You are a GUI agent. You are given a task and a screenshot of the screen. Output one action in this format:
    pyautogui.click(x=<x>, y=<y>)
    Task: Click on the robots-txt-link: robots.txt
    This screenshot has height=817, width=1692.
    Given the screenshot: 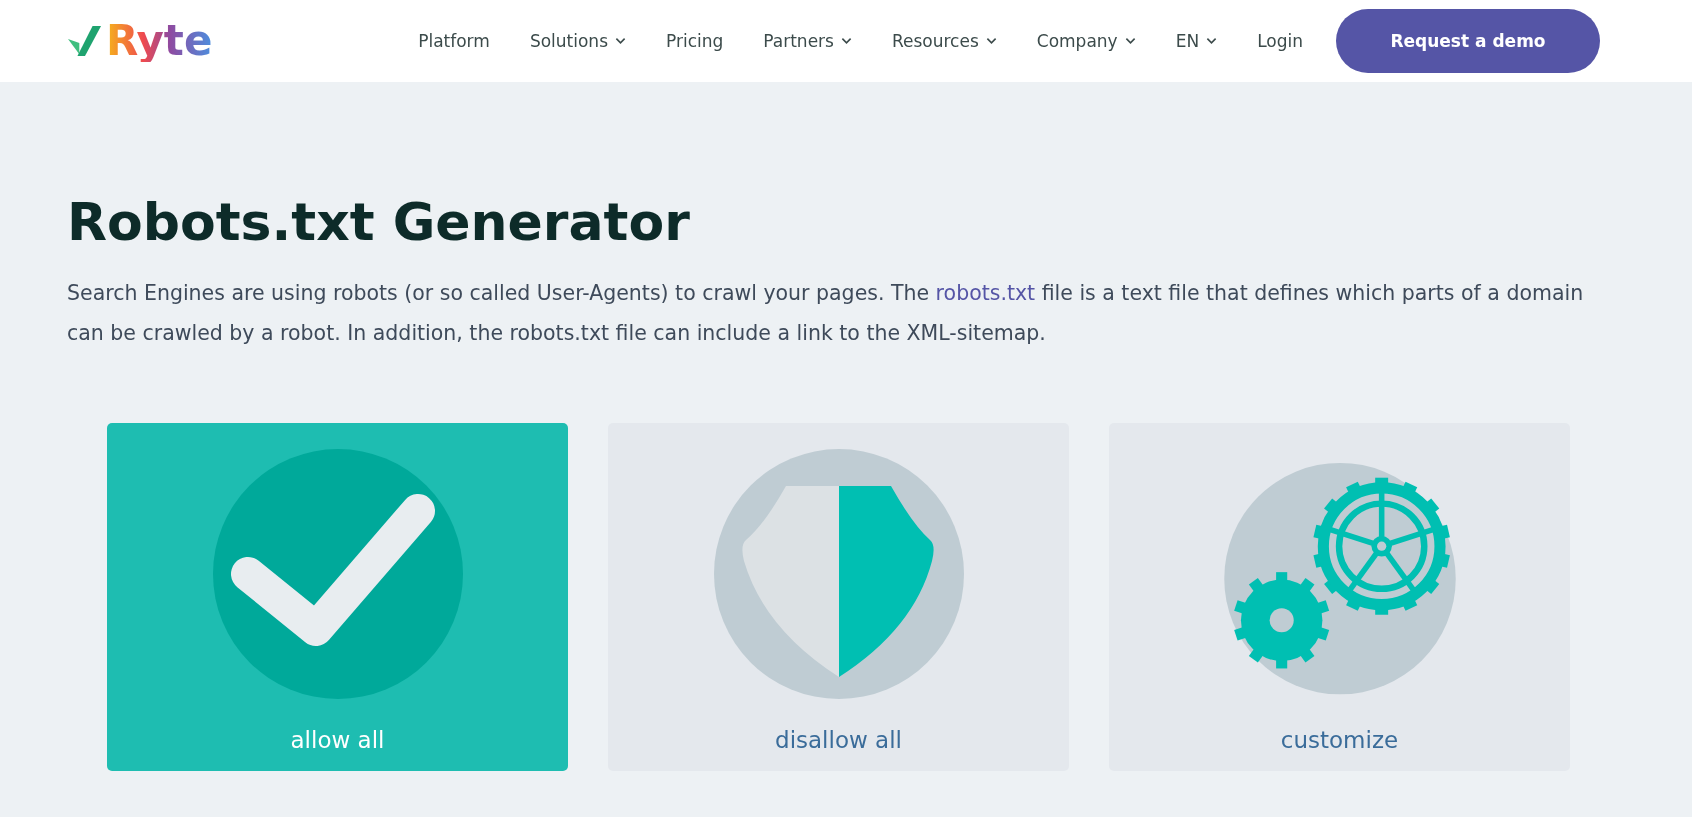 What is the action you would take?
    pyautogui.click(x=985, y=293)
    